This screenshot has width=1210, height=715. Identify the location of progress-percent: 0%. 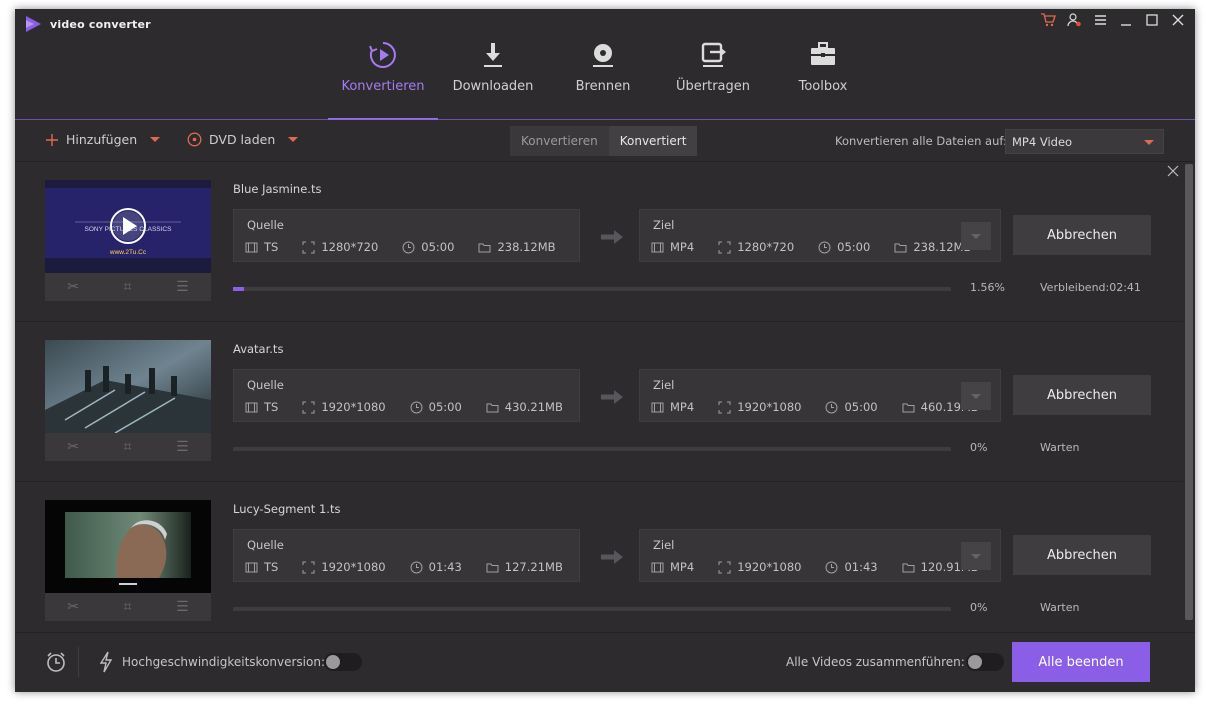
(979, 447).